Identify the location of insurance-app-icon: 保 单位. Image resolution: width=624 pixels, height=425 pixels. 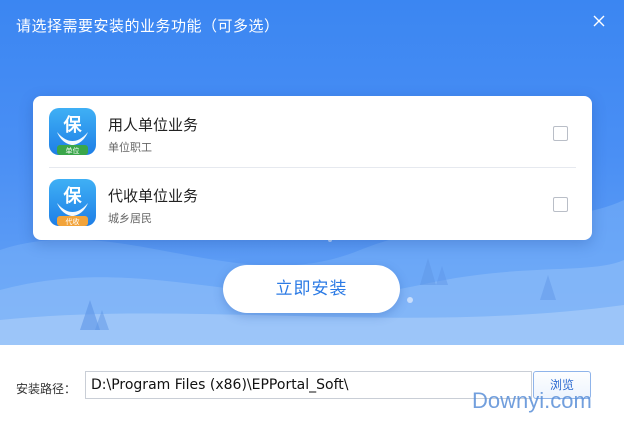
(72, 131).